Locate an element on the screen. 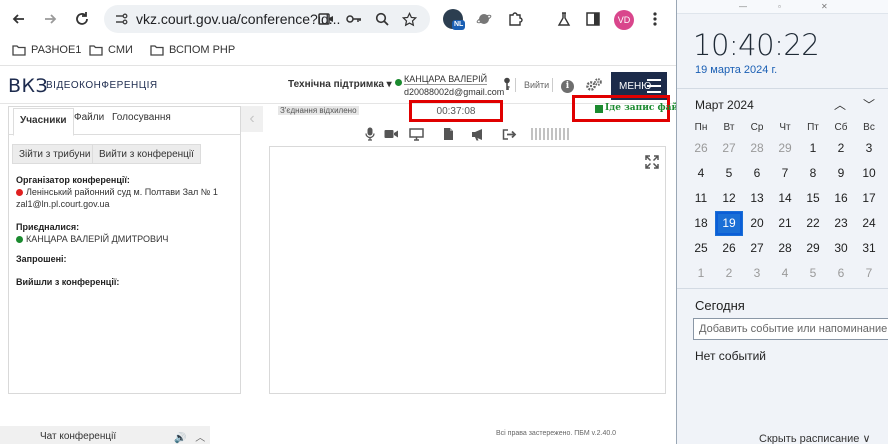 The width and height of the screenshot is (888, 444). bookmark-folder-vspom: ВСПОМ PHP is located at coordinates (192, 50).